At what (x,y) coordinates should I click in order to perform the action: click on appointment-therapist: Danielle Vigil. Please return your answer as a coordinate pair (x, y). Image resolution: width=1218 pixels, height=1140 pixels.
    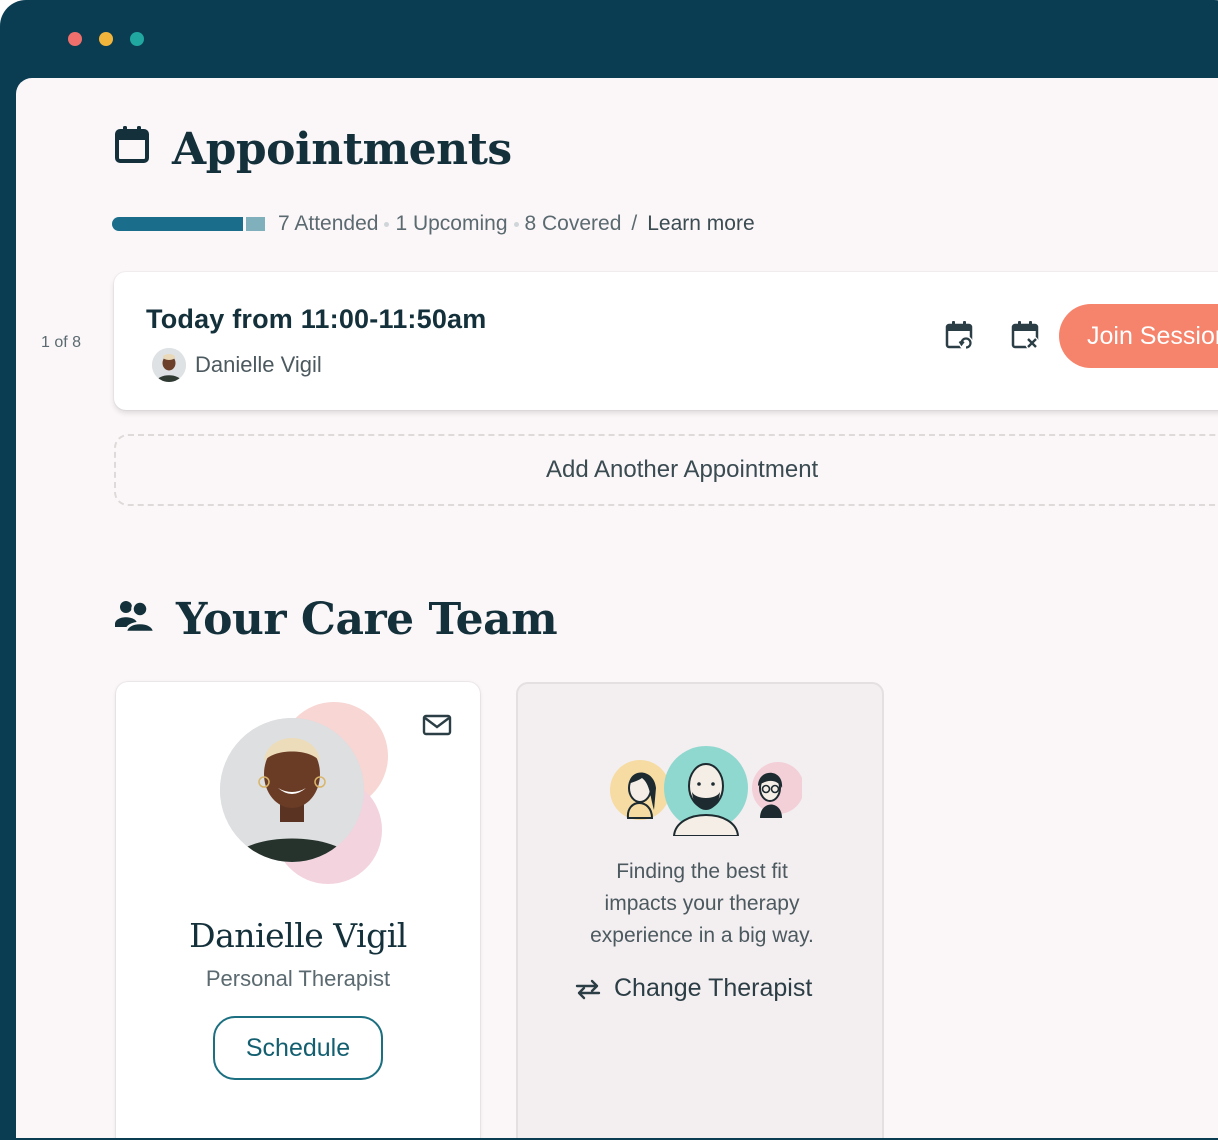
    Looking at the image, I should click on (237, 365).